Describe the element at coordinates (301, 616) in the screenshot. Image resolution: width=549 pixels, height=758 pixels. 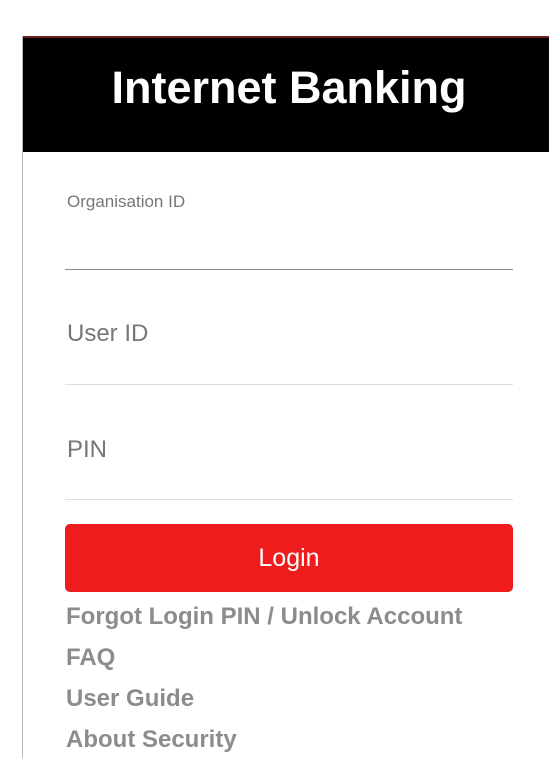
I see `forgot-pin-link: Forgot Login PIN / Unlock Account` at that location.